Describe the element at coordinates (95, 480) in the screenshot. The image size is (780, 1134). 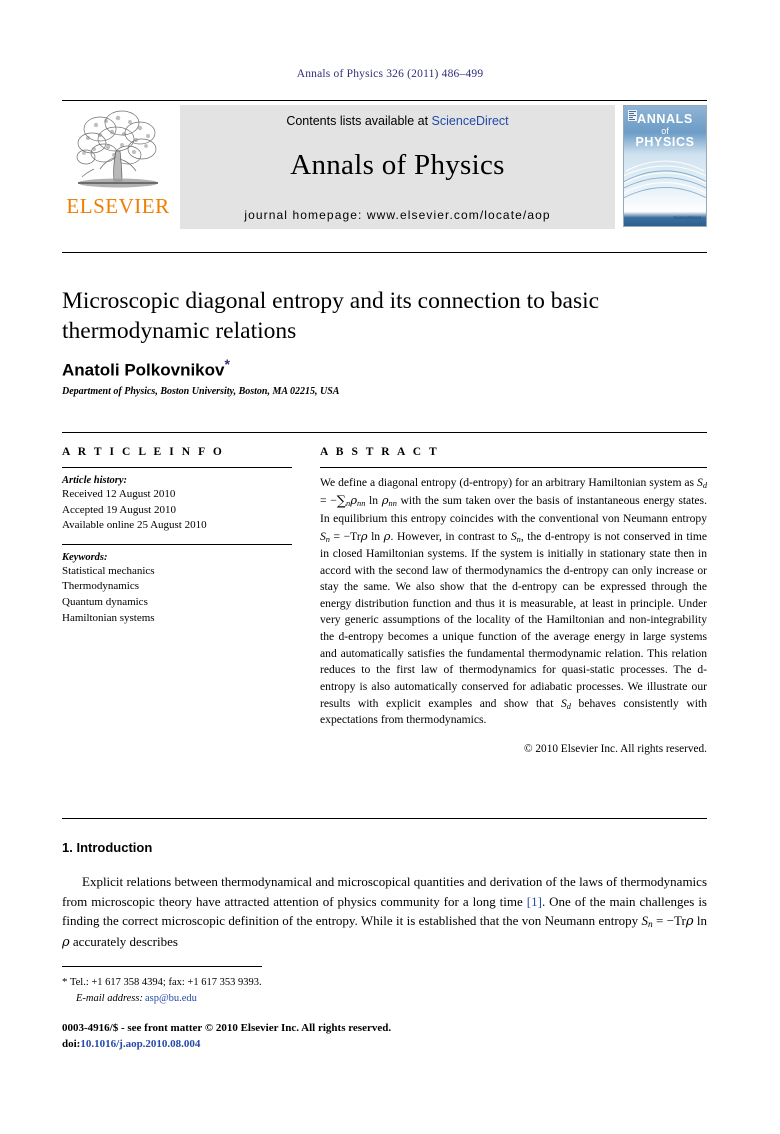
I see `article-history-label: Article history:` at that location.